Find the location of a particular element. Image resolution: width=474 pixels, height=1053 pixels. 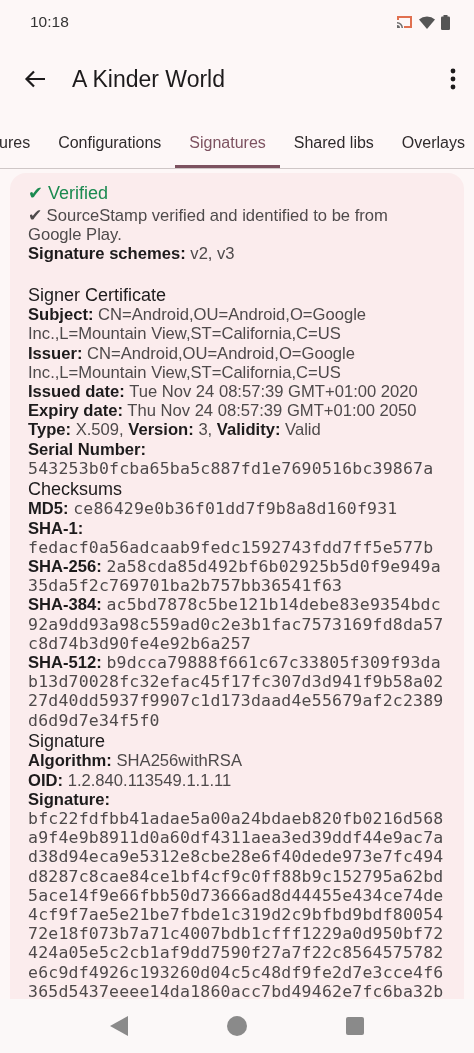

section-heading: Signer Certificate is located at coordinates (97, 294).